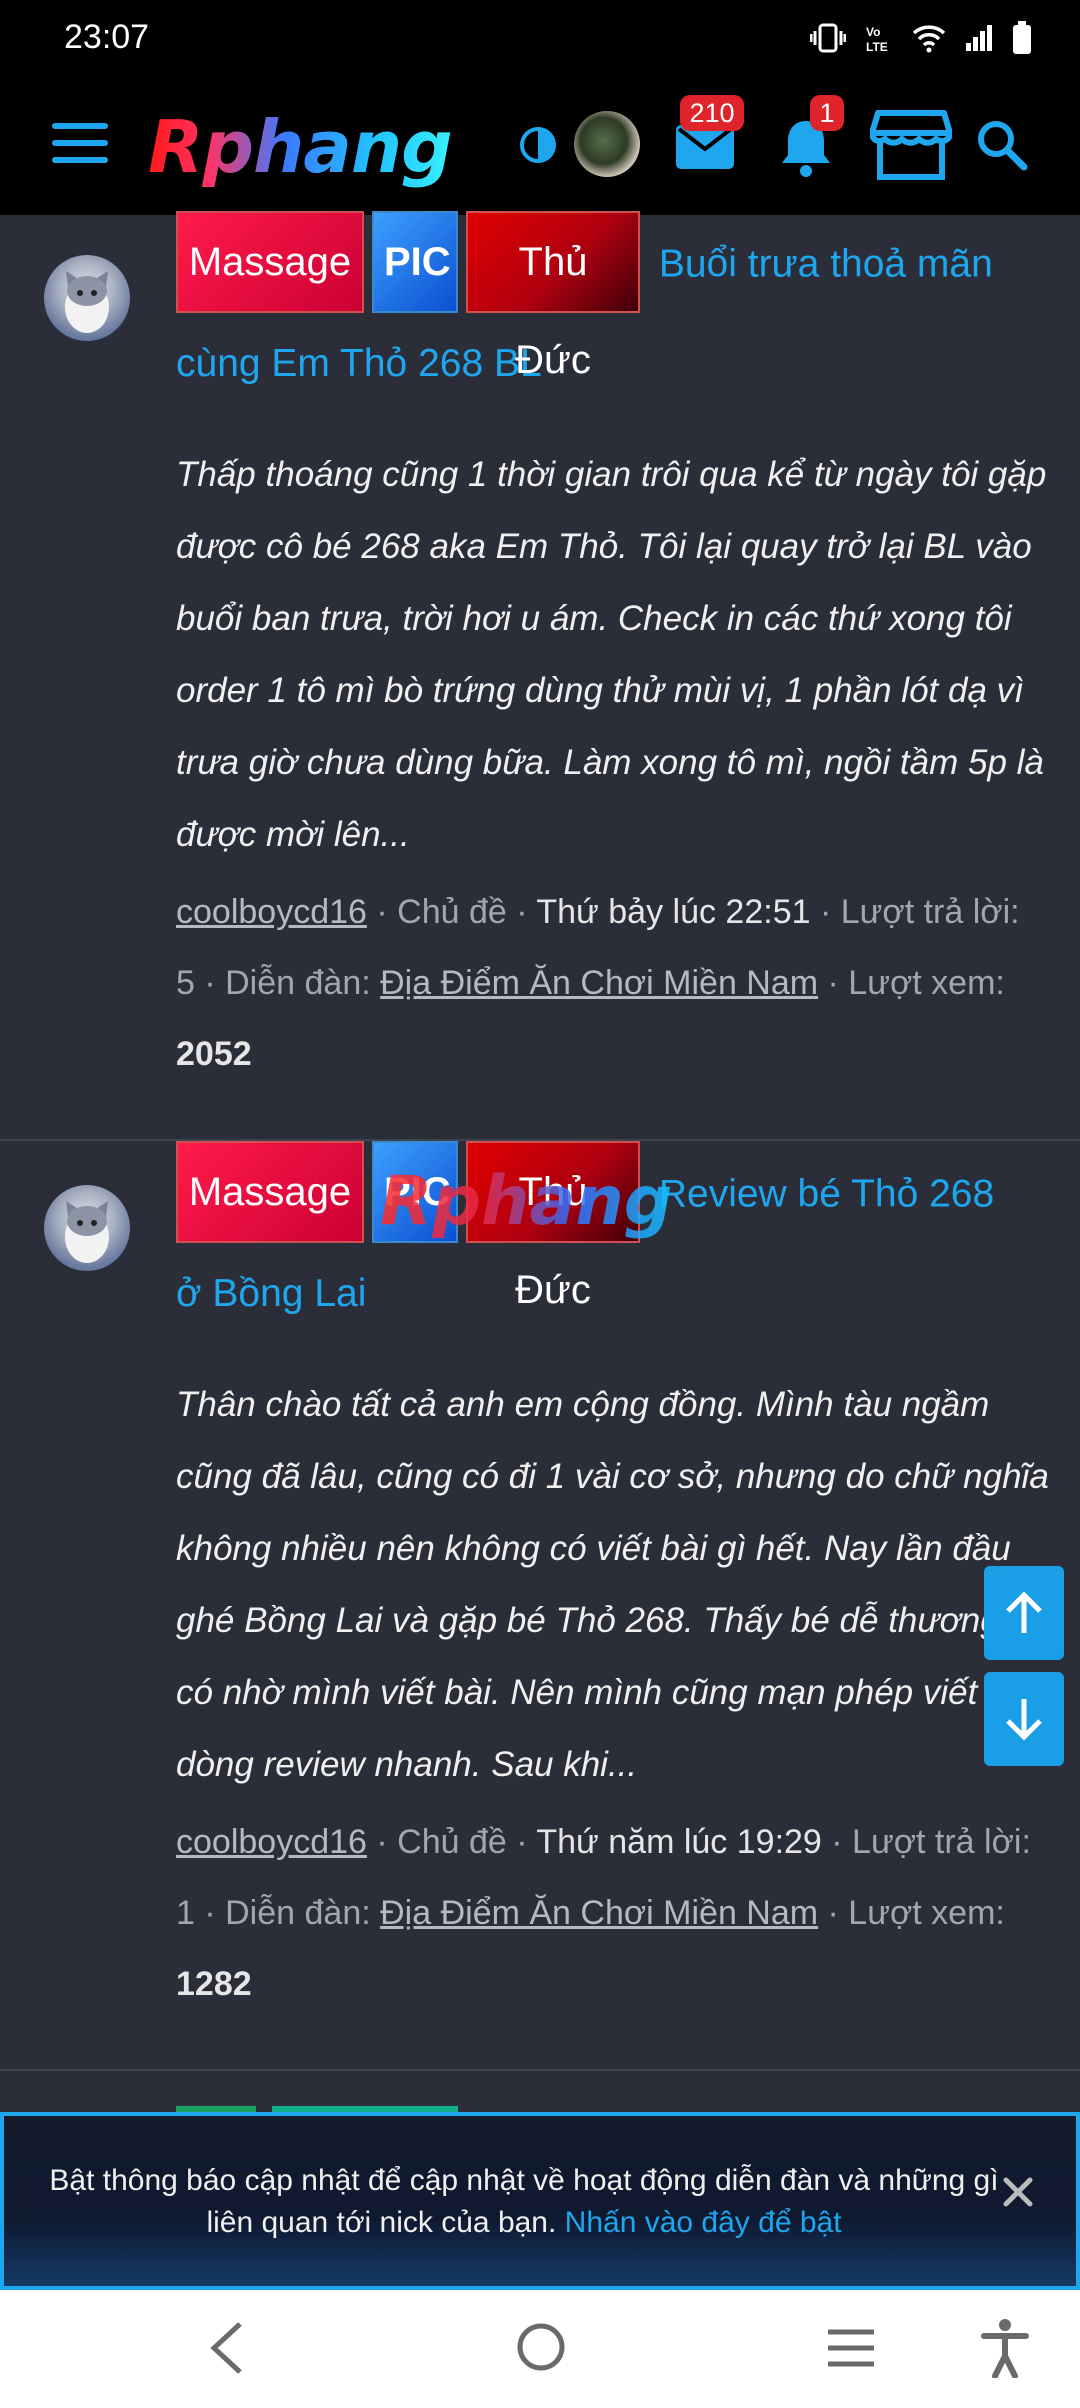 This screenshot has width=1080, height=2408. What do you see at coordinates (828, 38) in the screenshot?
I see `vibrate-icon` at bounding box center [828, 38].